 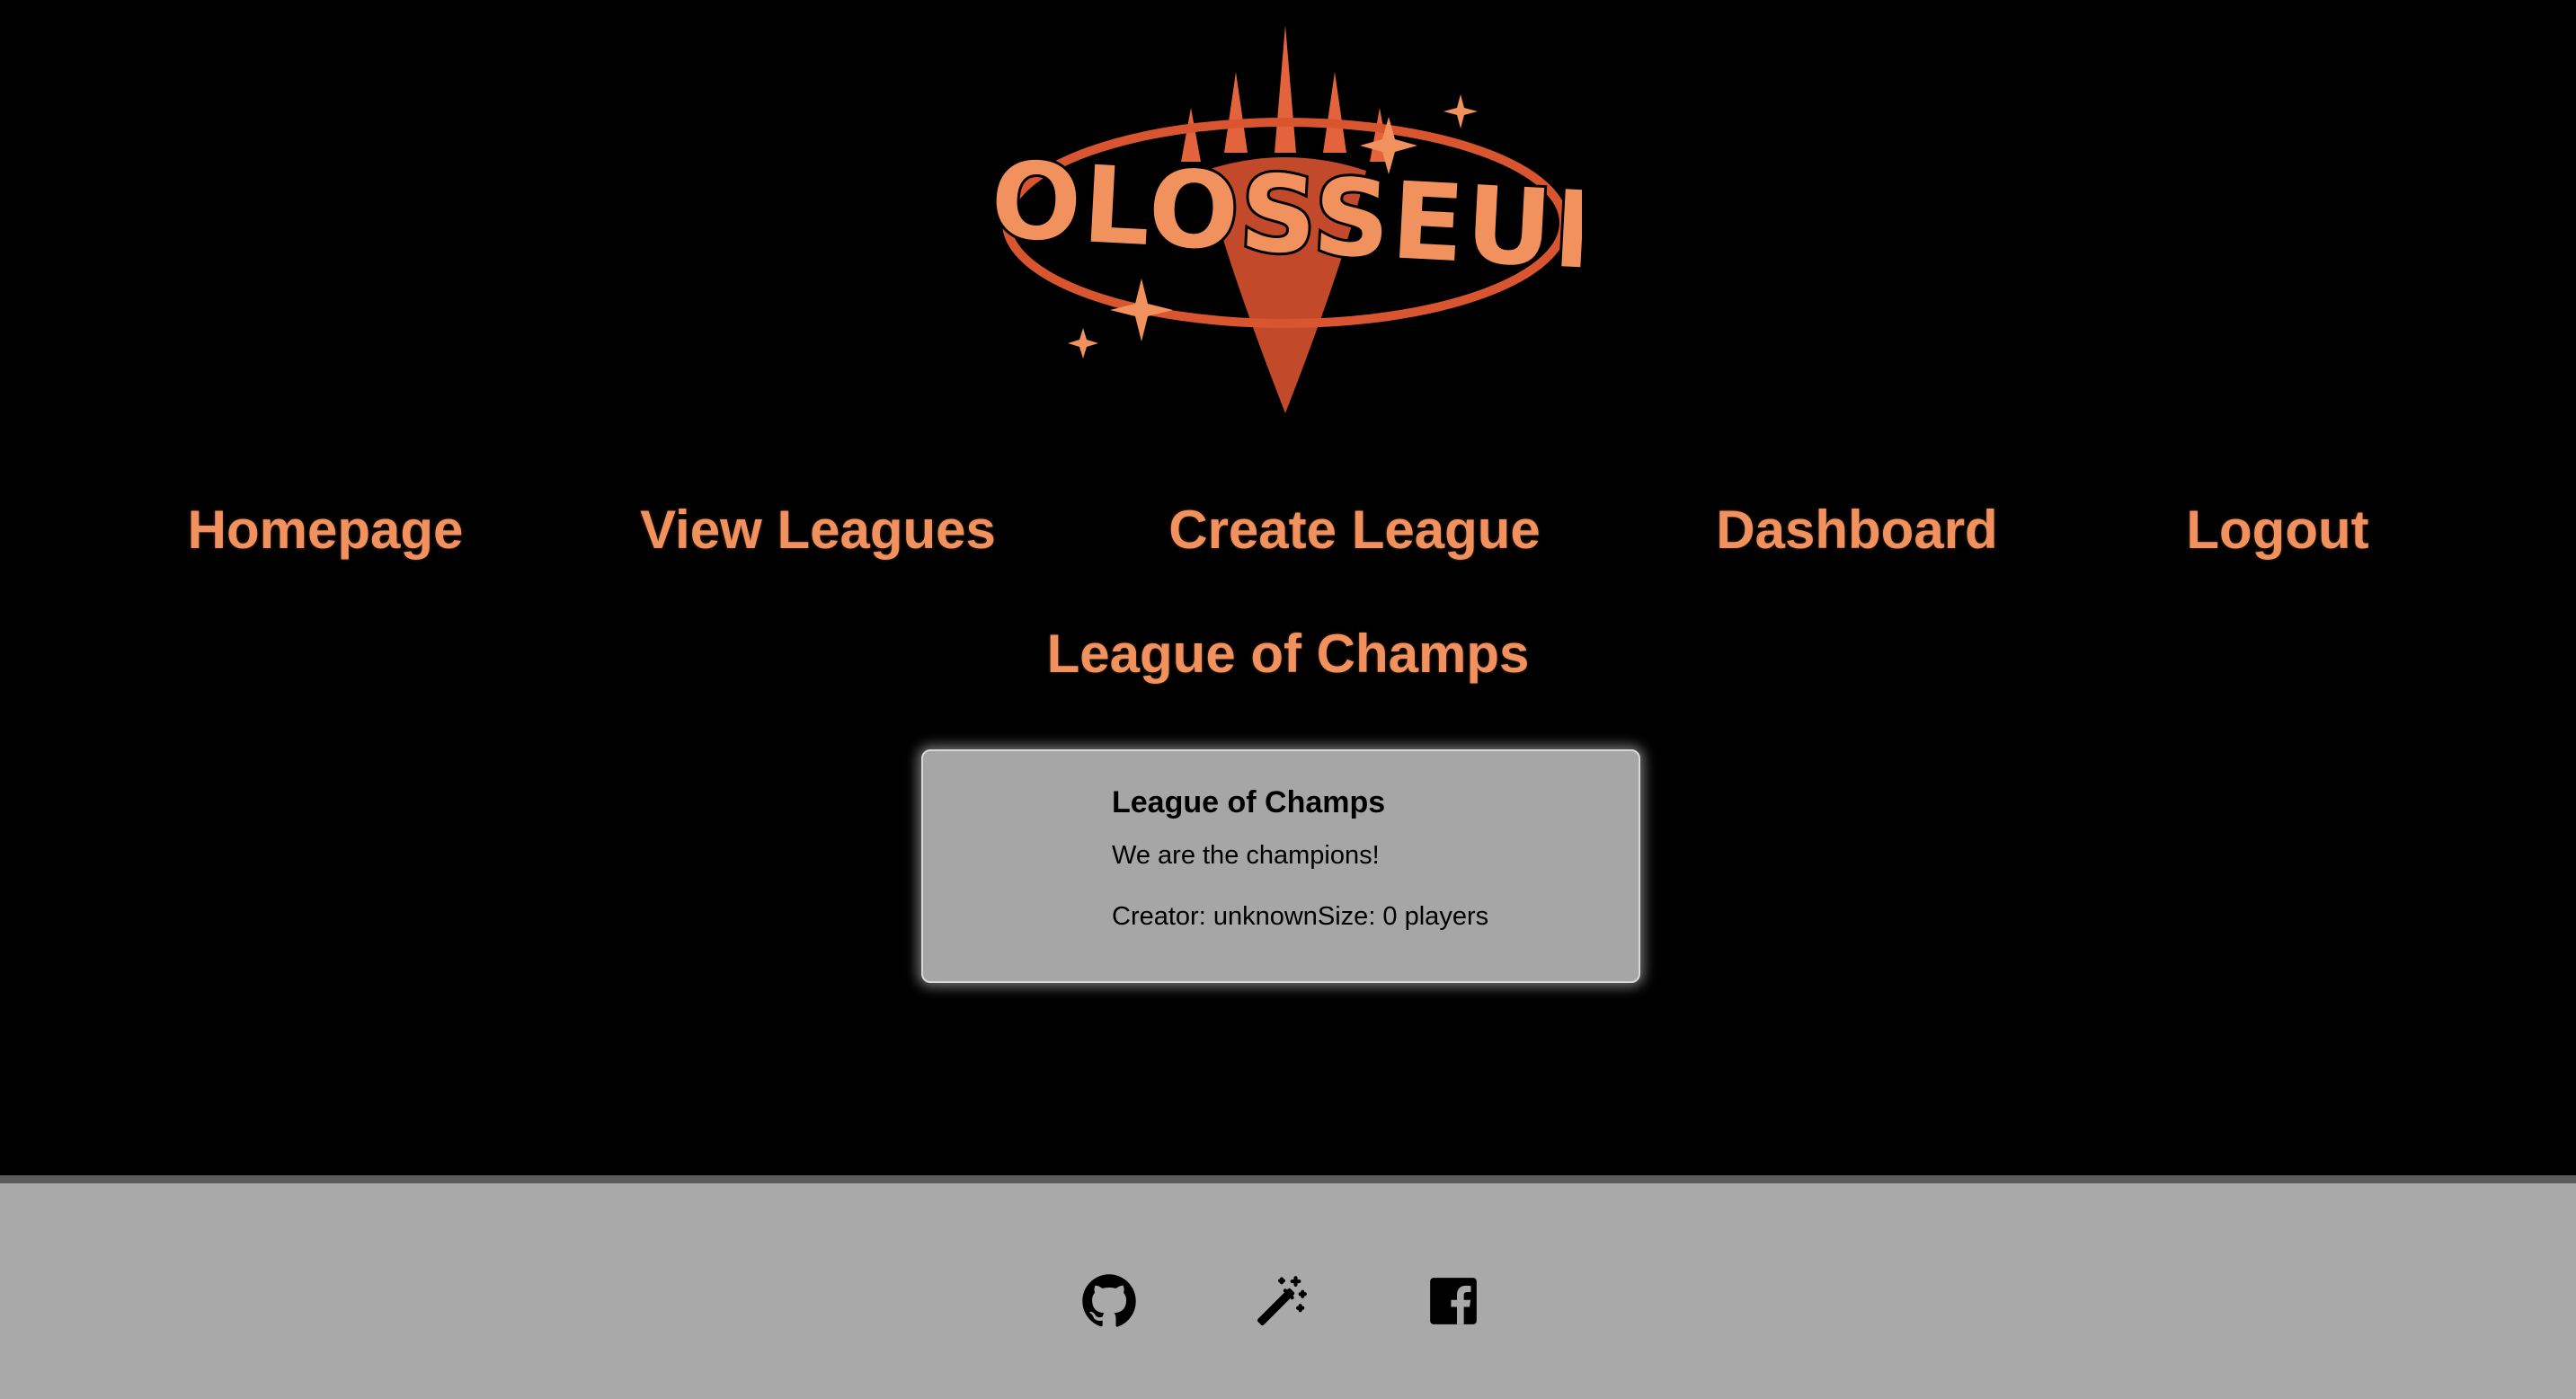 What do you see at coordinates (2277, 530) in the screenshot?
I see `nav-logout: Logout` at bounding box center [2277, 530].